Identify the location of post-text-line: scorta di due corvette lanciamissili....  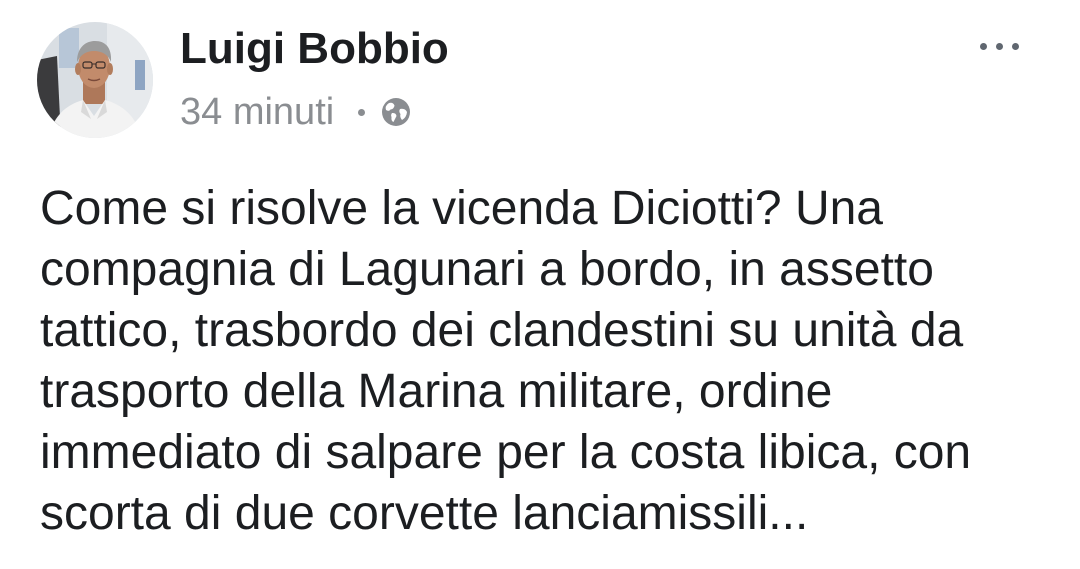
(424, 513).